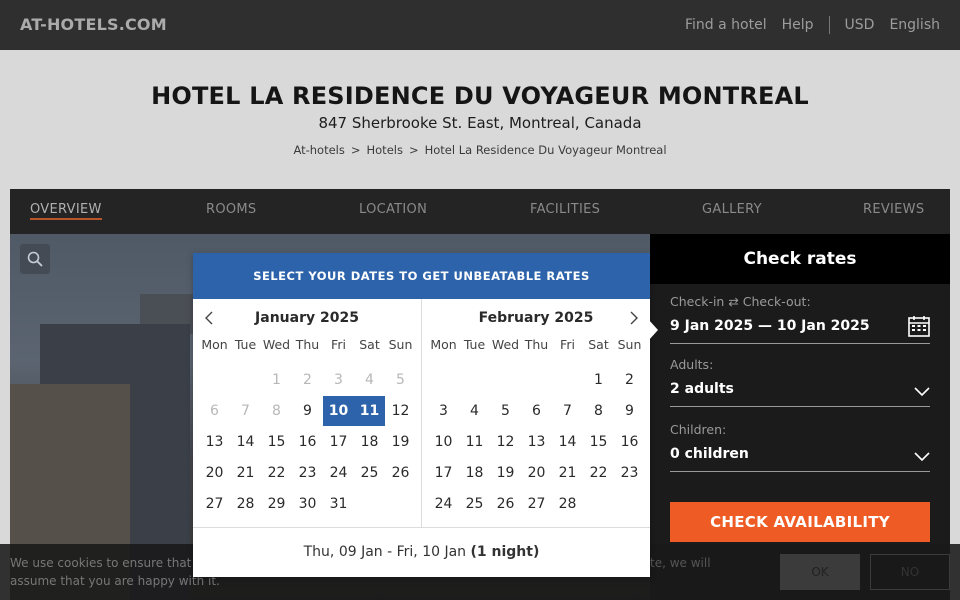  I want to click on calendar-day: 7, so click(567, 411).